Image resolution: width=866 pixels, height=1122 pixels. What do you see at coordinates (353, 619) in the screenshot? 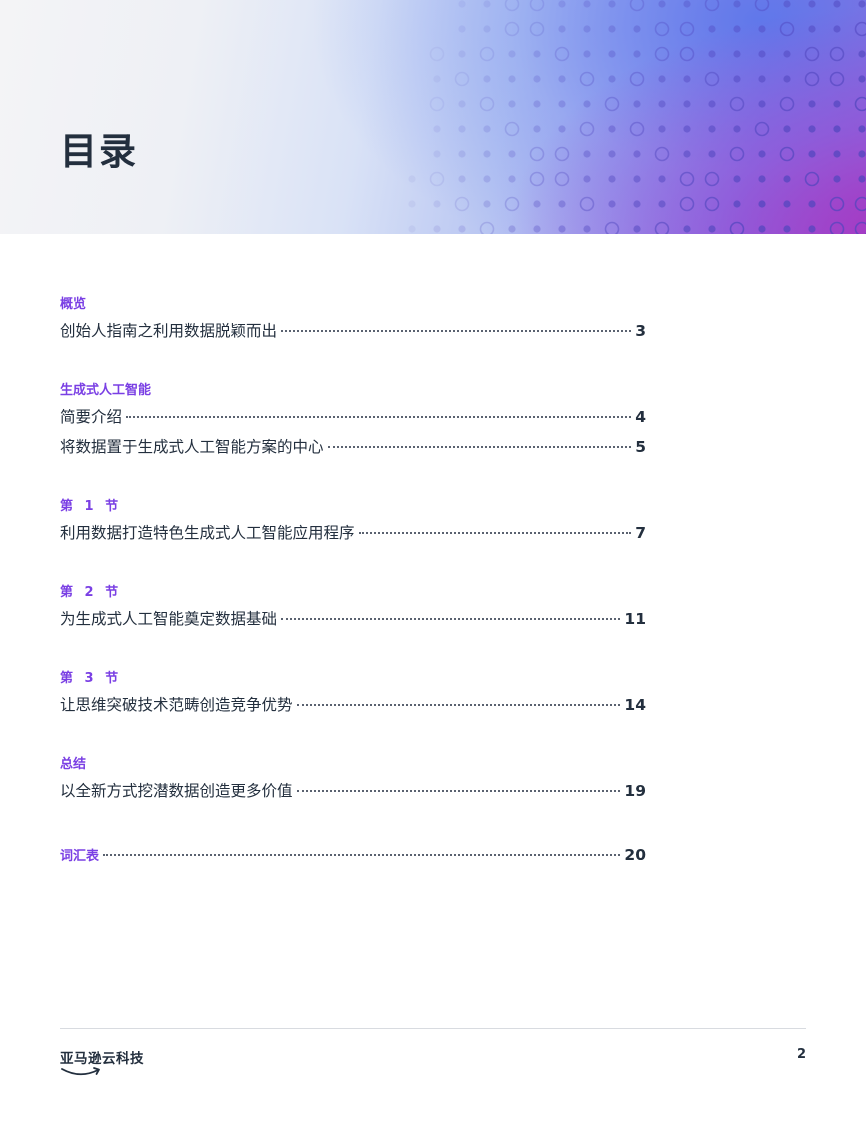
I see `toc-entry: 为生成式人工智能奠定数据基础 11` at bounding box center [353, 619].